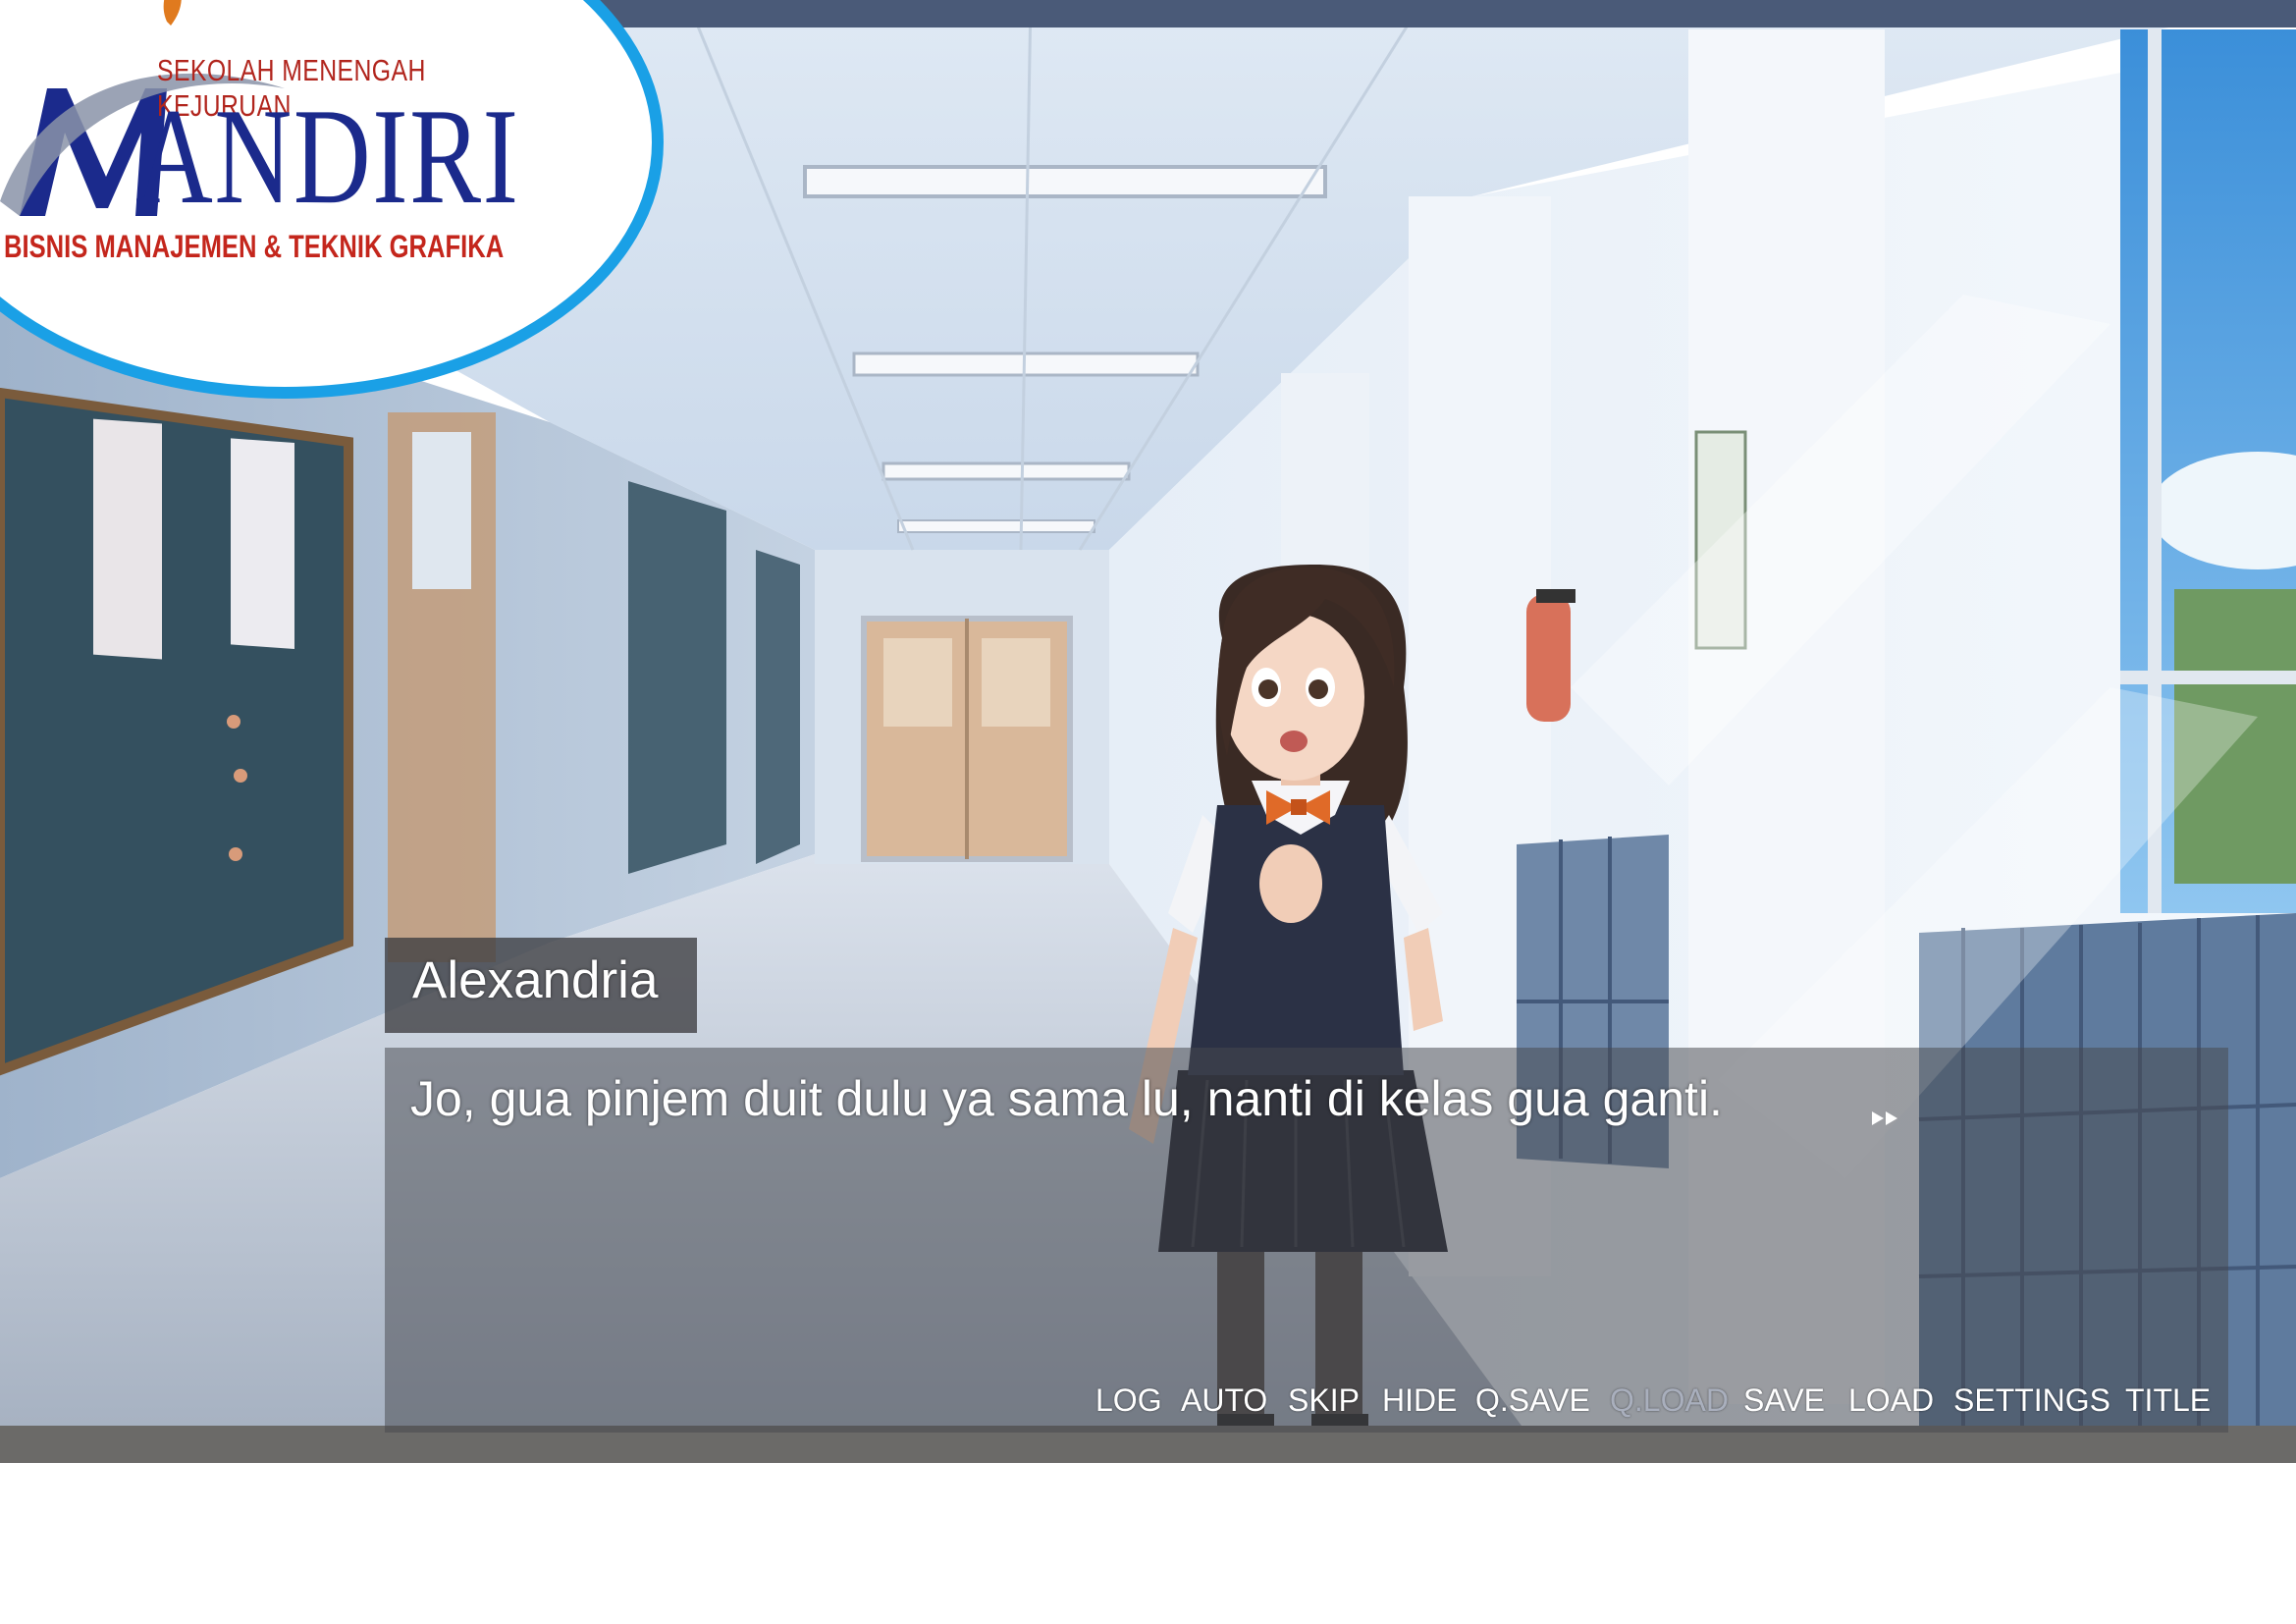  What do you see at coordinates (1669, 1400) in the screenshot?
I see `menu-qload-button: Q.LOAD` at bounding box center [1669, 1400].